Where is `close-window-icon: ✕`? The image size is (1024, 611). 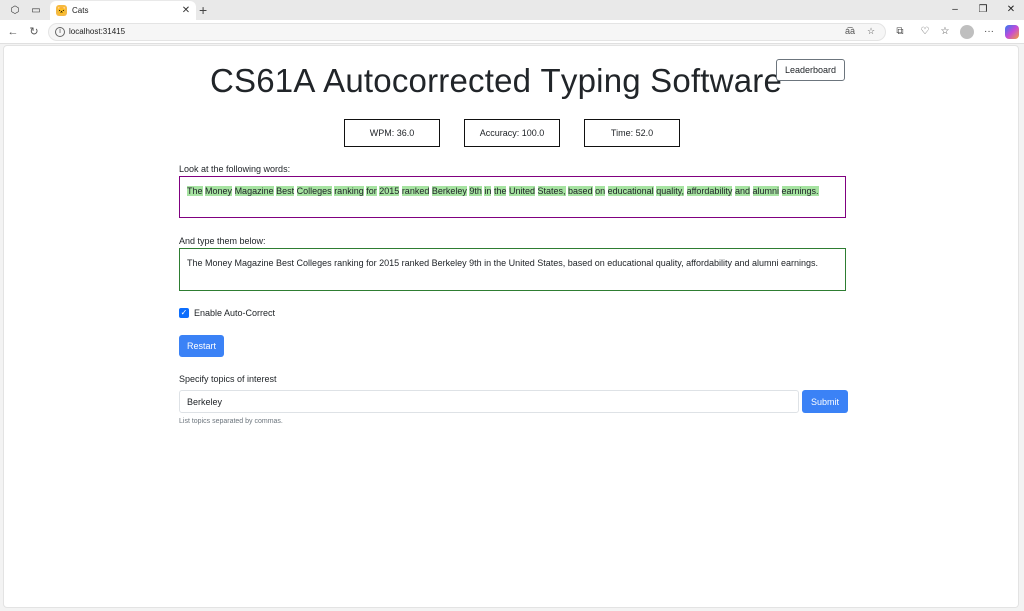
close-window-icon: ✕ is located at coordinates (1011, 10).